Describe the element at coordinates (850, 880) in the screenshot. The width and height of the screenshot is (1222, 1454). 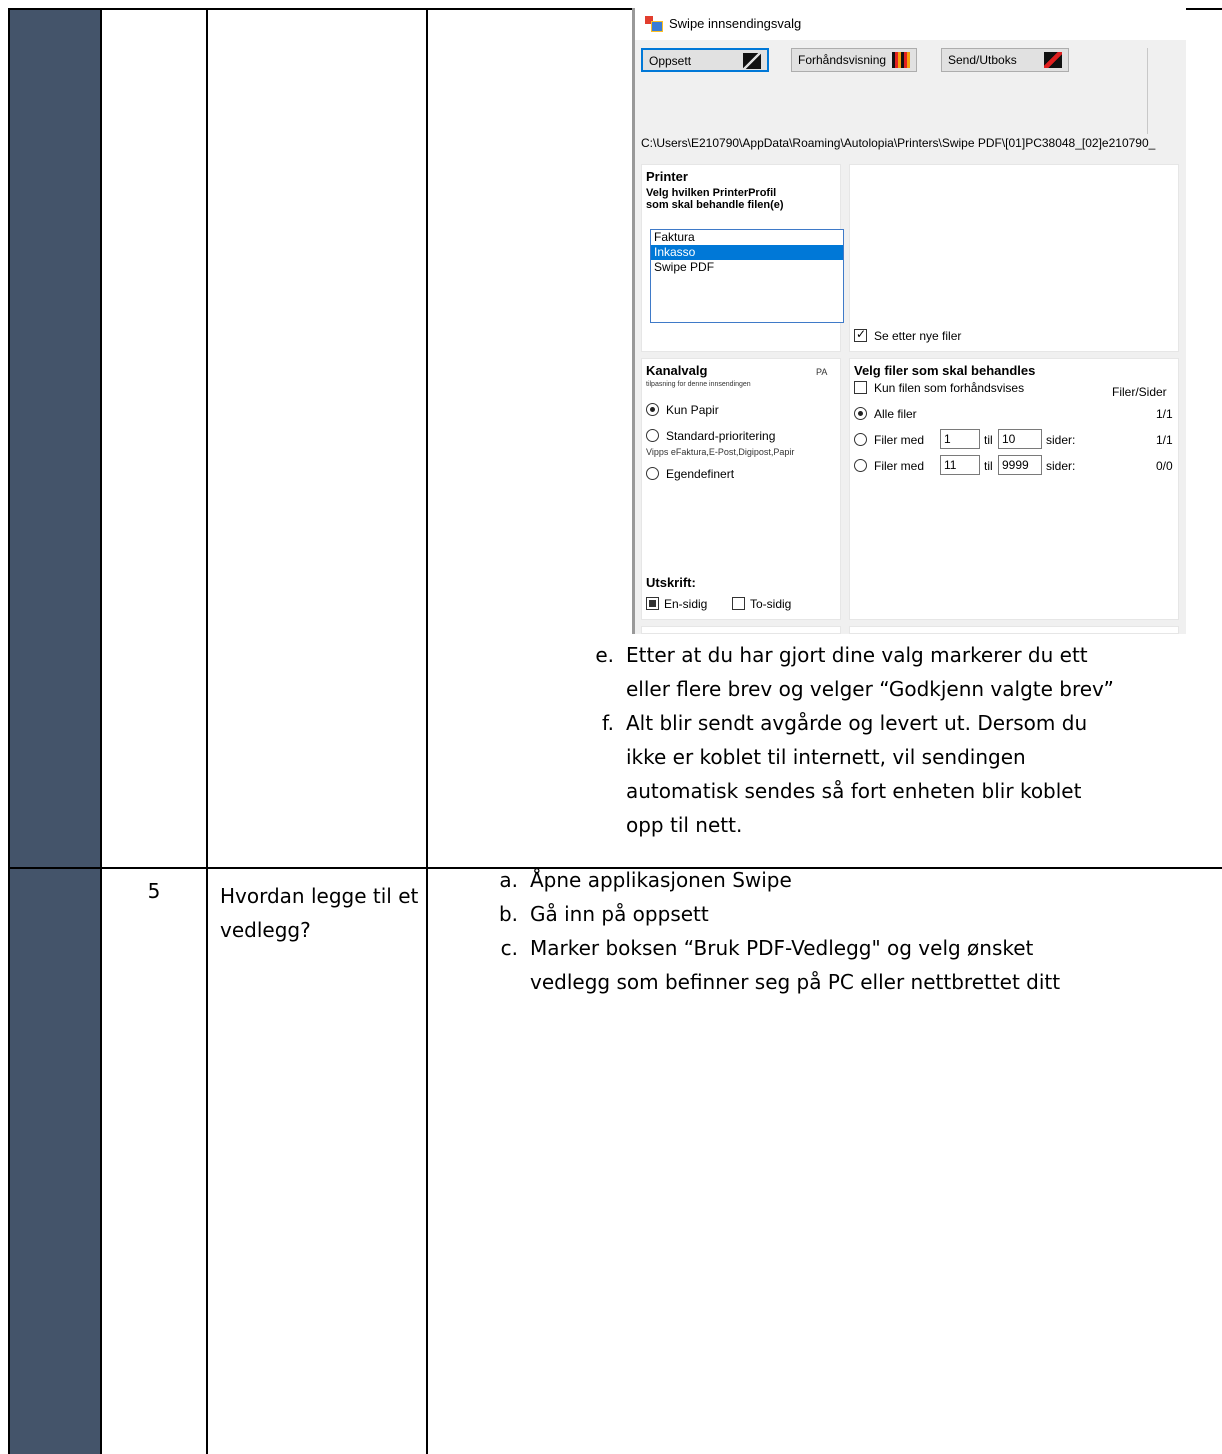
I see `list-item: a. Åpne applikasjonen Swipe` at that location.